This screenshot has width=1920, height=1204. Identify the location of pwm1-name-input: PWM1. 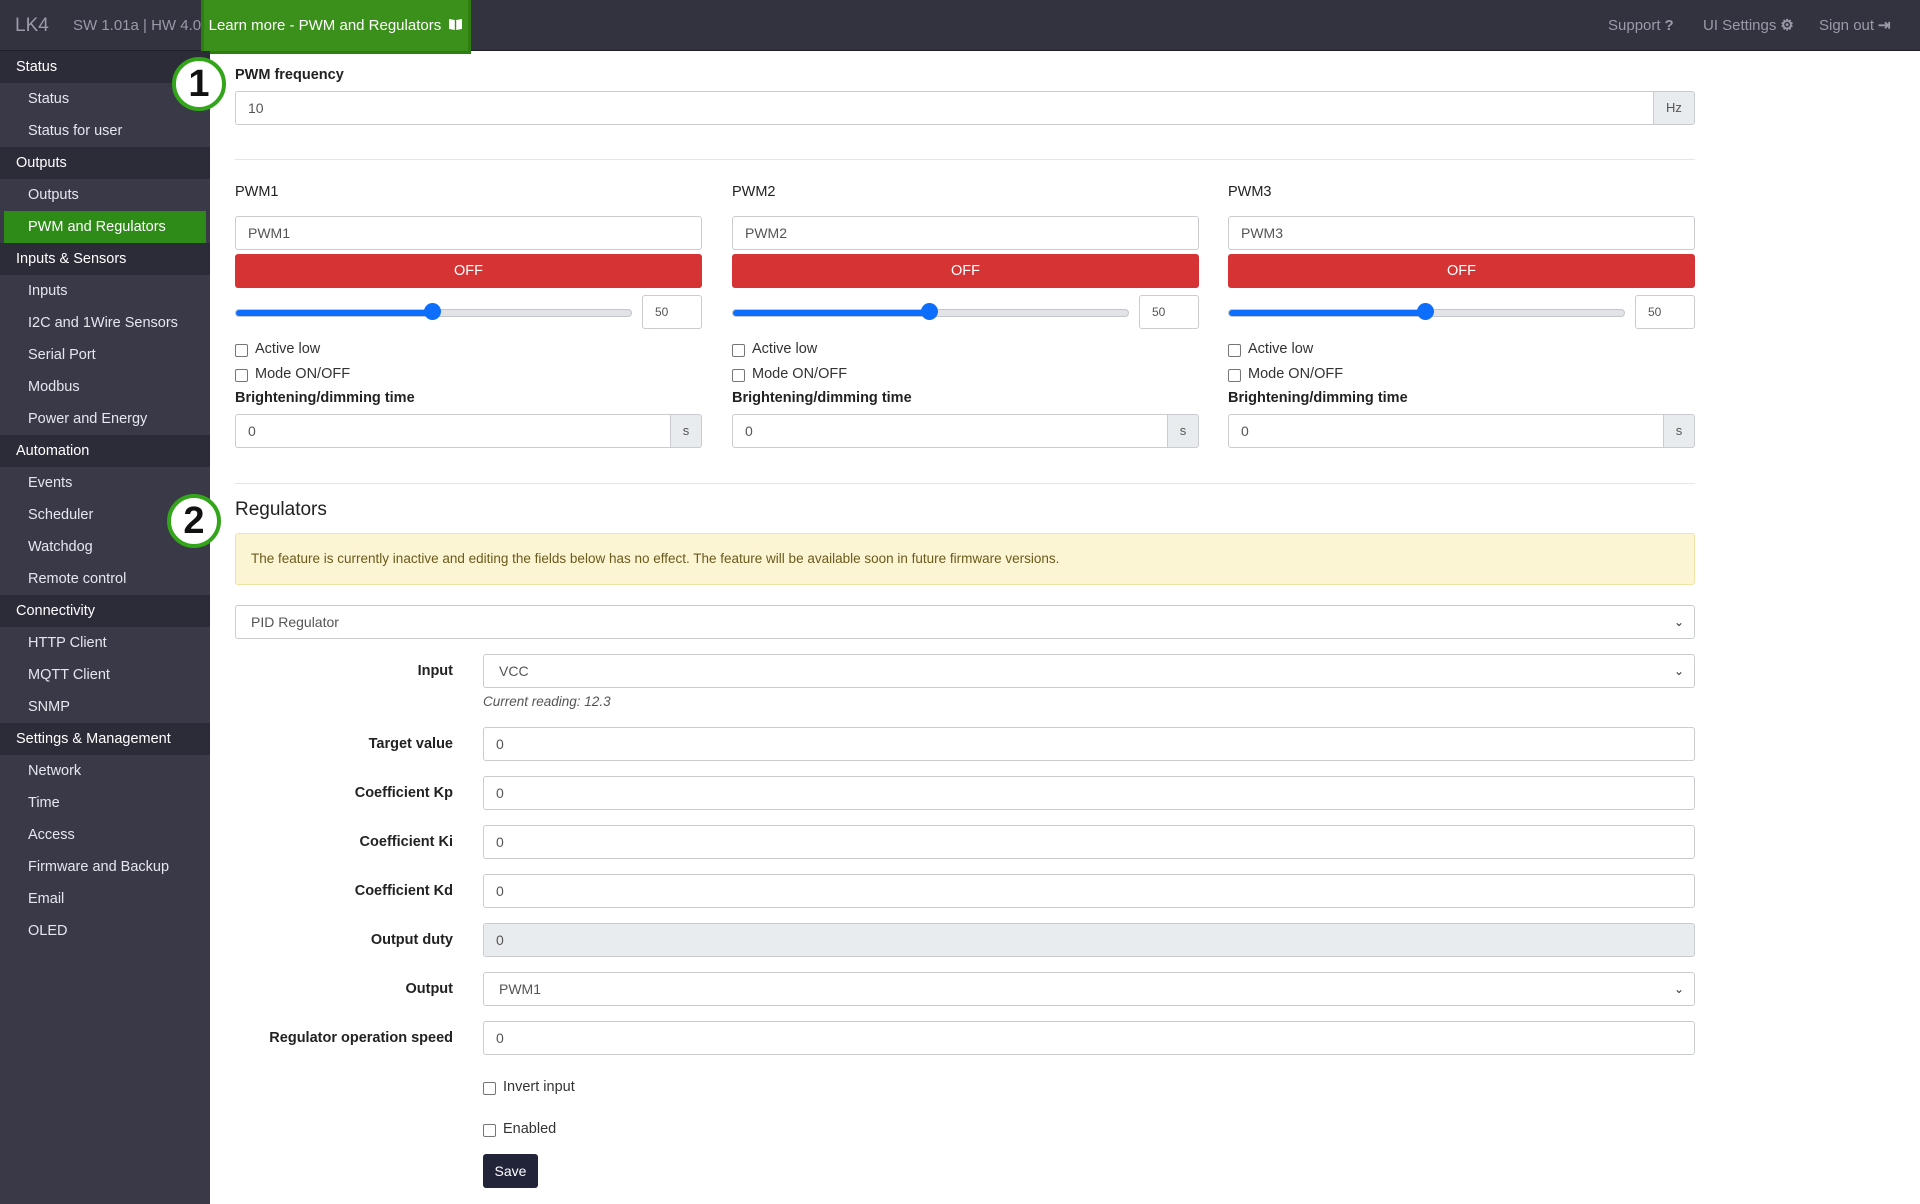
(468, 233).